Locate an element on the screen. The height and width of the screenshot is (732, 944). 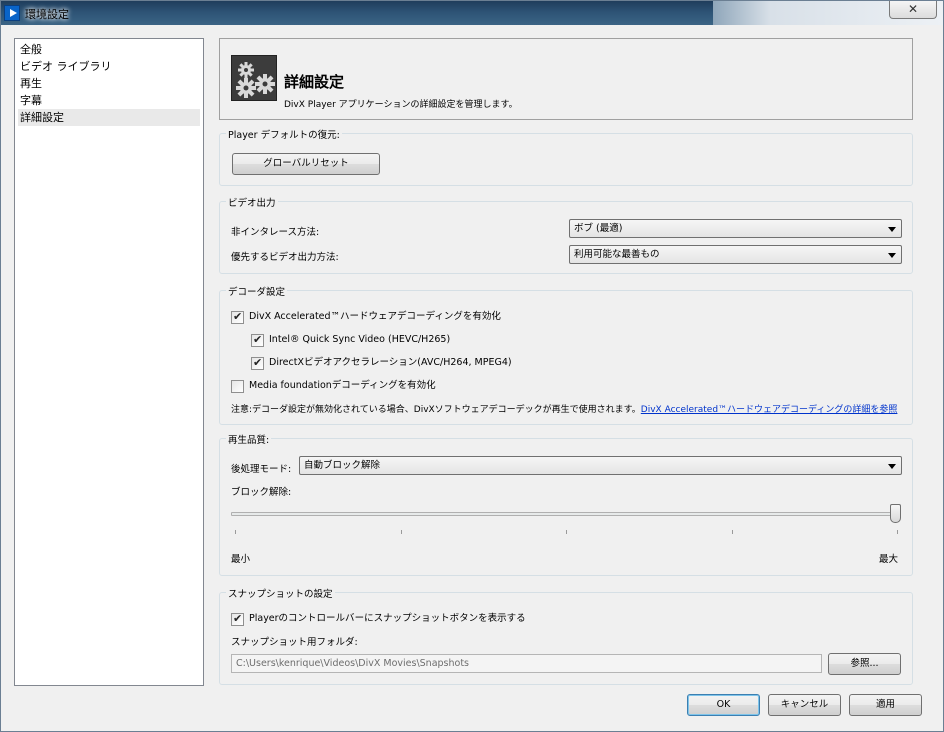
header-panel: 詳細設定 DivX Player アプリケーションの詳細設定を管理します。 is located at coordinates (566, 79).